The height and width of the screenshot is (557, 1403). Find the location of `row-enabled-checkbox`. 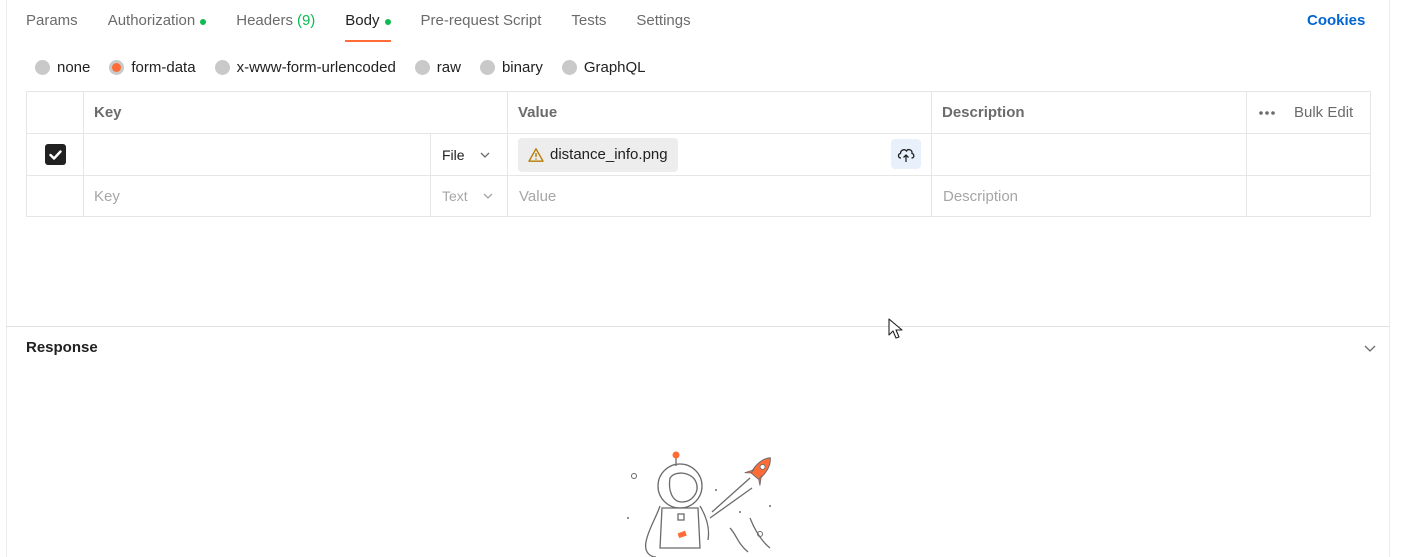

row-enabled-checkbox is located at coordinates (55, 154).